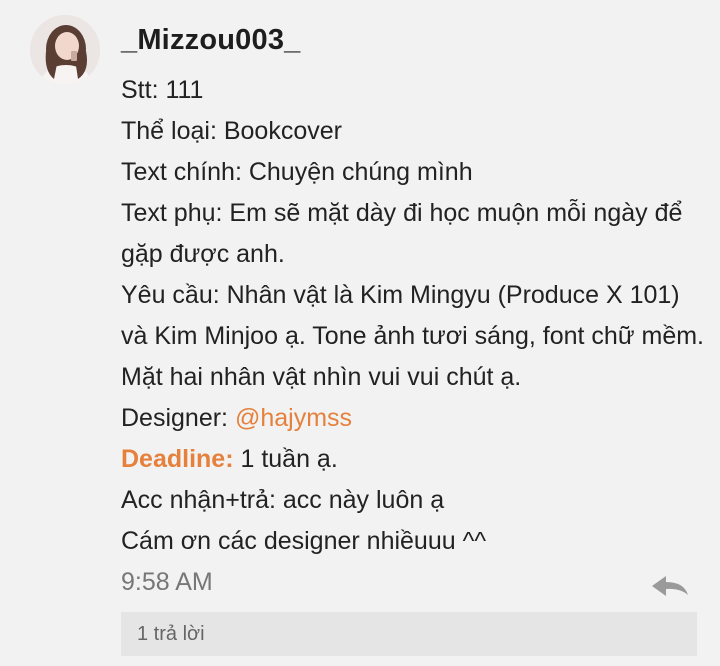 This screenshot has height=666, width=720. I want to click on stt-line: Stt: 111, so click(162, 90).